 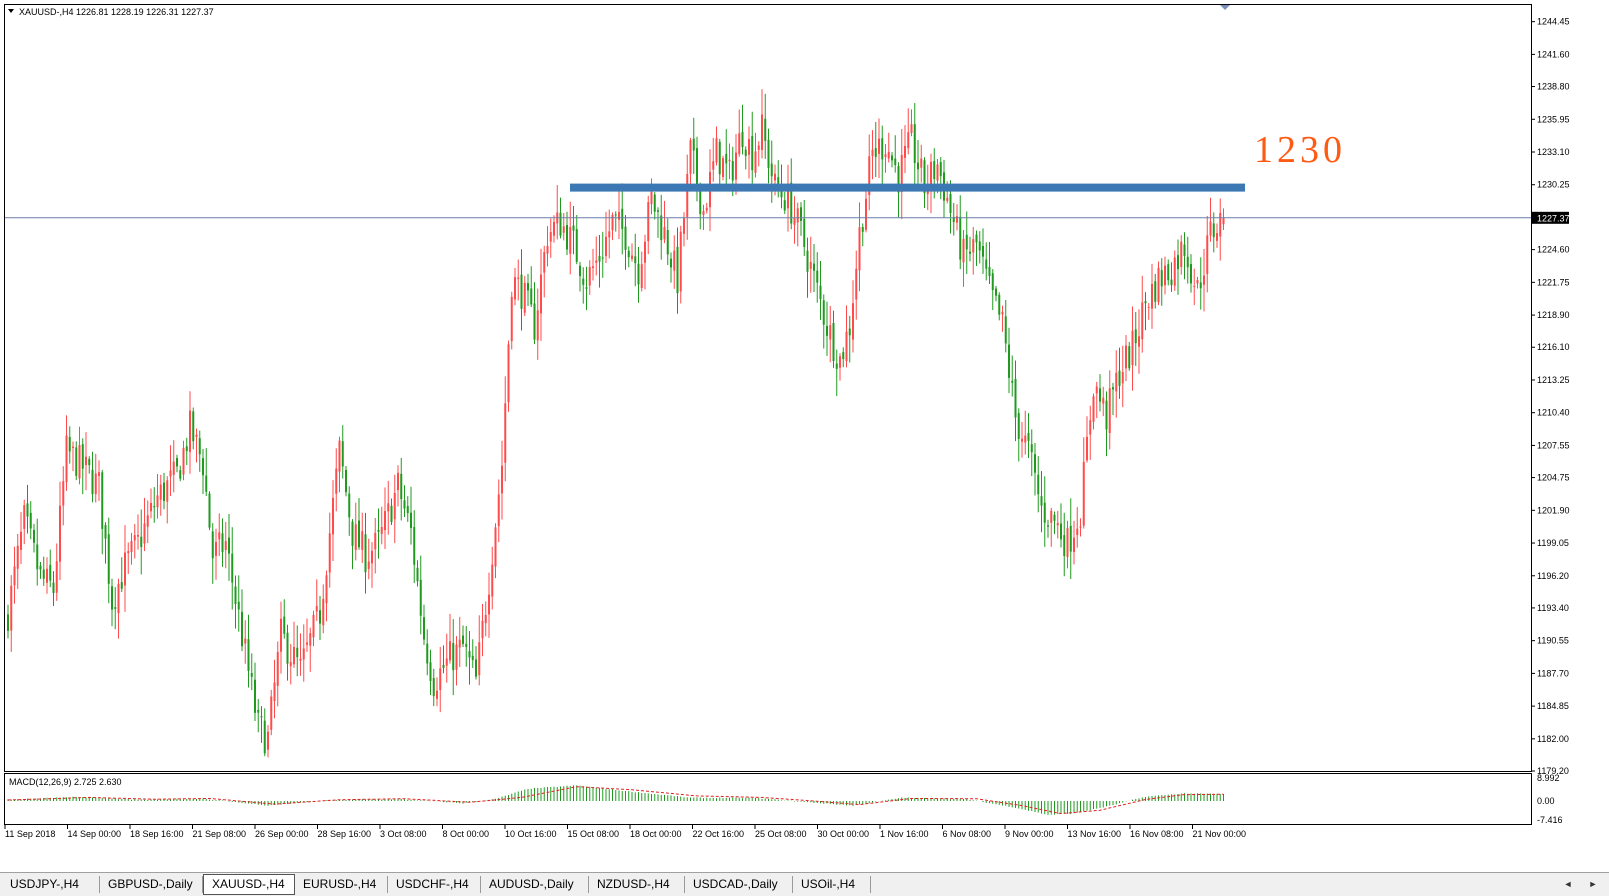 I want to click on chart-tab-usdjpy-h4: USDJPY-,H4, so click(x=51, y=884).